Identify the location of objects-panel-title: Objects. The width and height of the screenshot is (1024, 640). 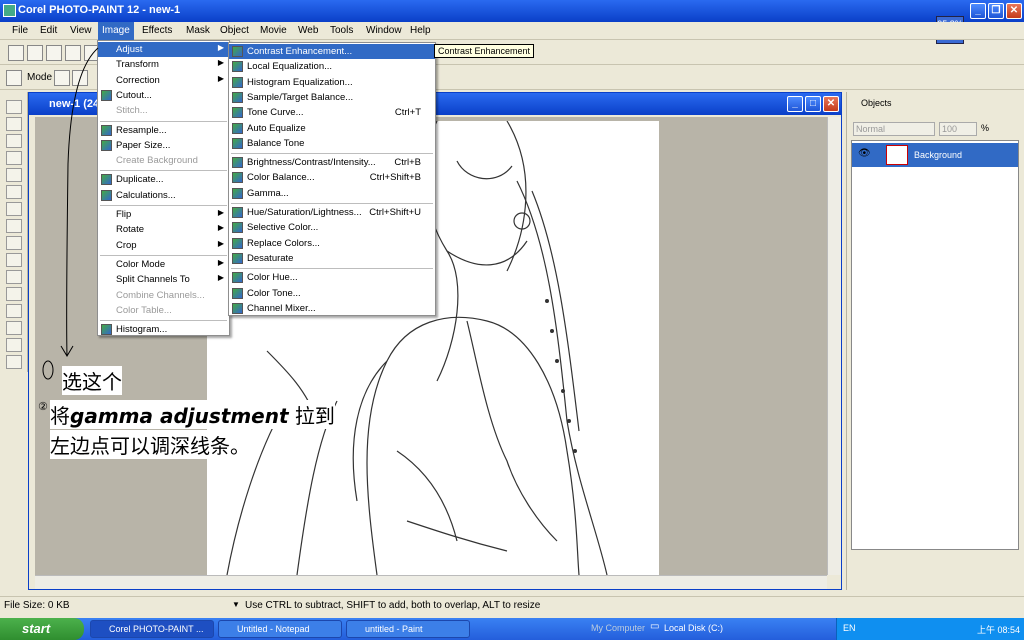
(876, 103).